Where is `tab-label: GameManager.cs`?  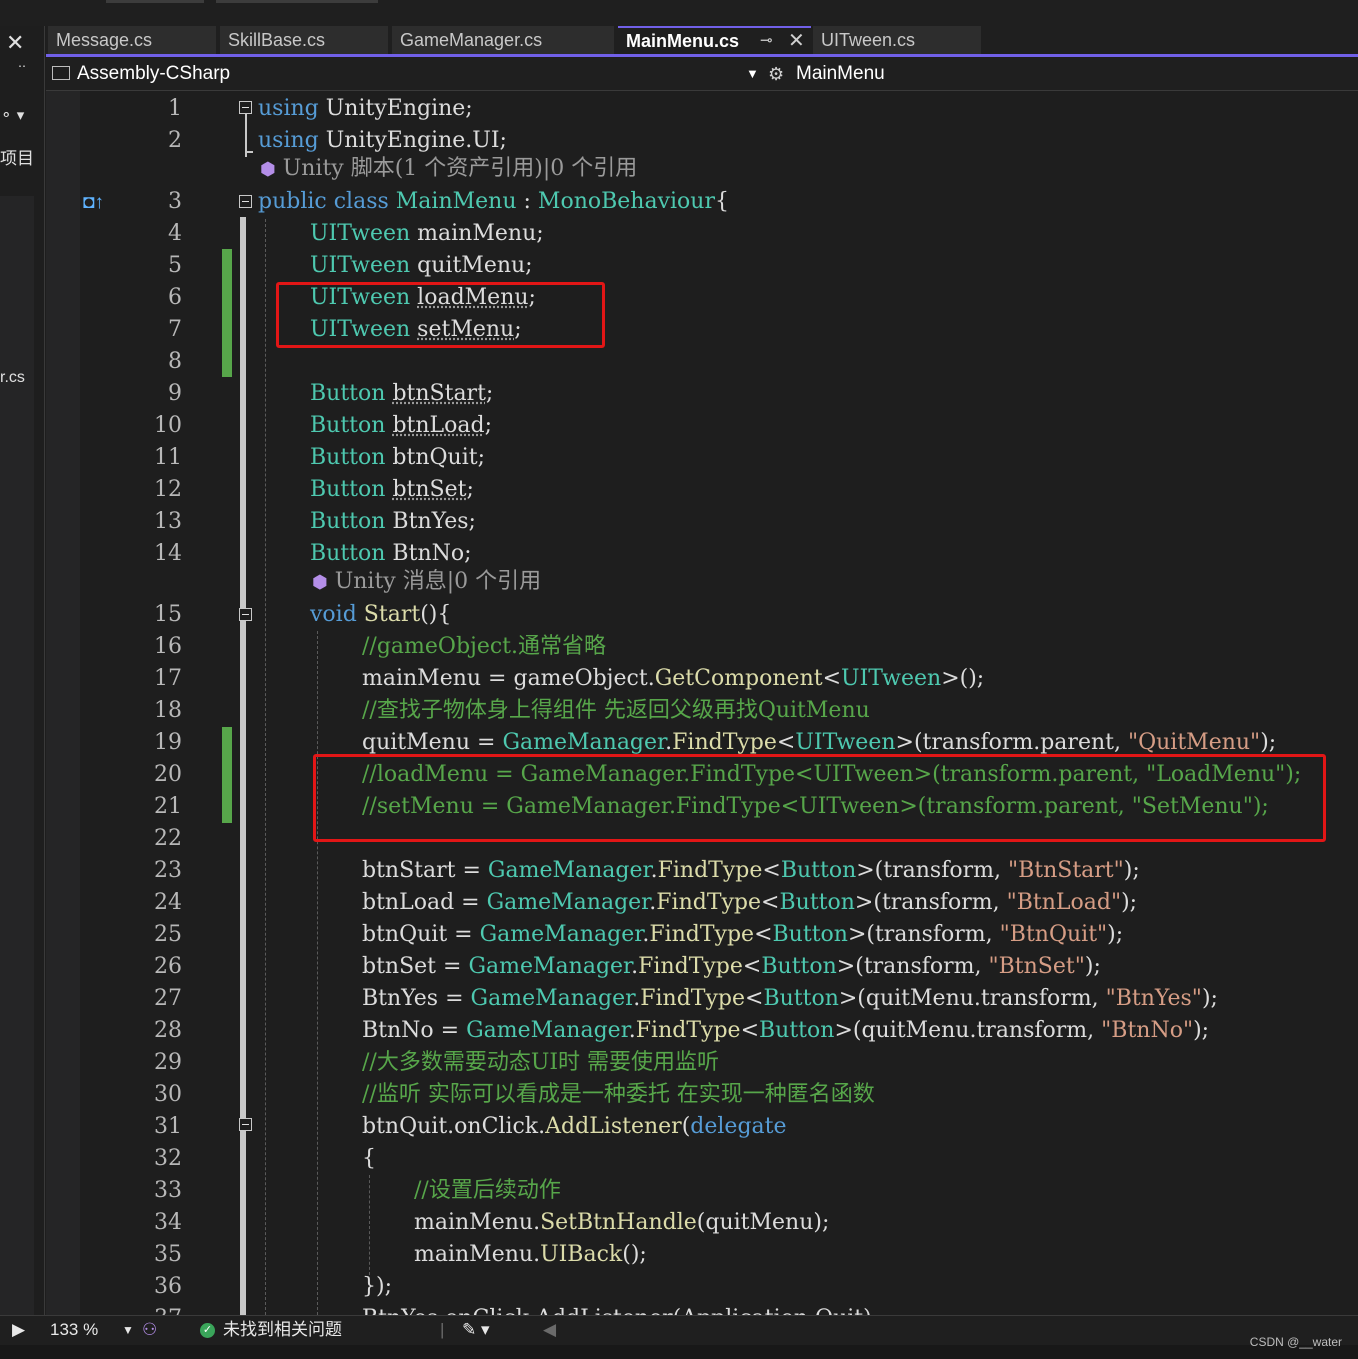
tab-label: GameManager.cs is located at coordinates (471, 40).